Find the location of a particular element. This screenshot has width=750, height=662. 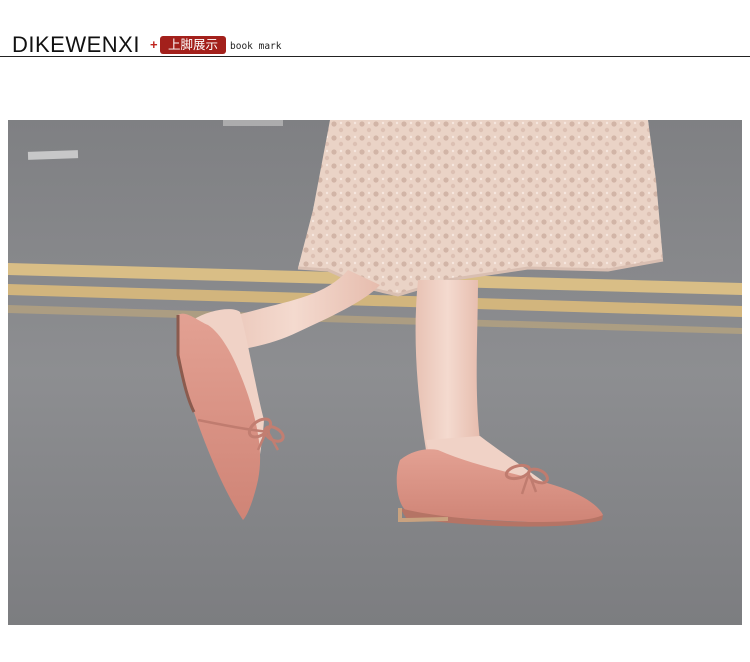

page-header: DIKEWENXI + 上脚展示 book mark is located at coordinates (375, 29).